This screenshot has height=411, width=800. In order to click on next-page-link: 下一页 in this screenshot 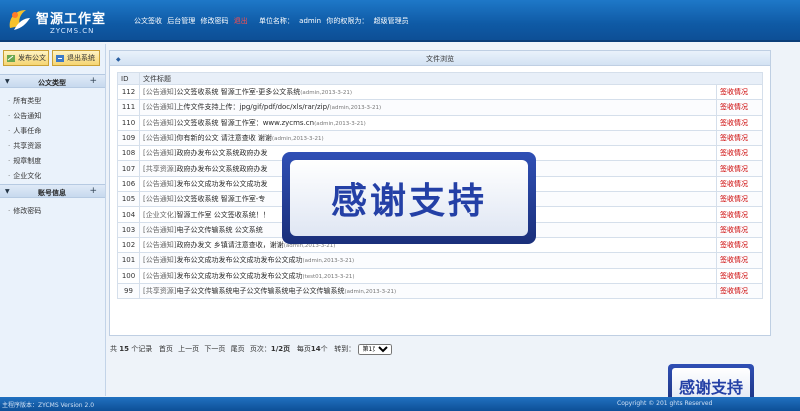, I will do `click(214, 349)`.